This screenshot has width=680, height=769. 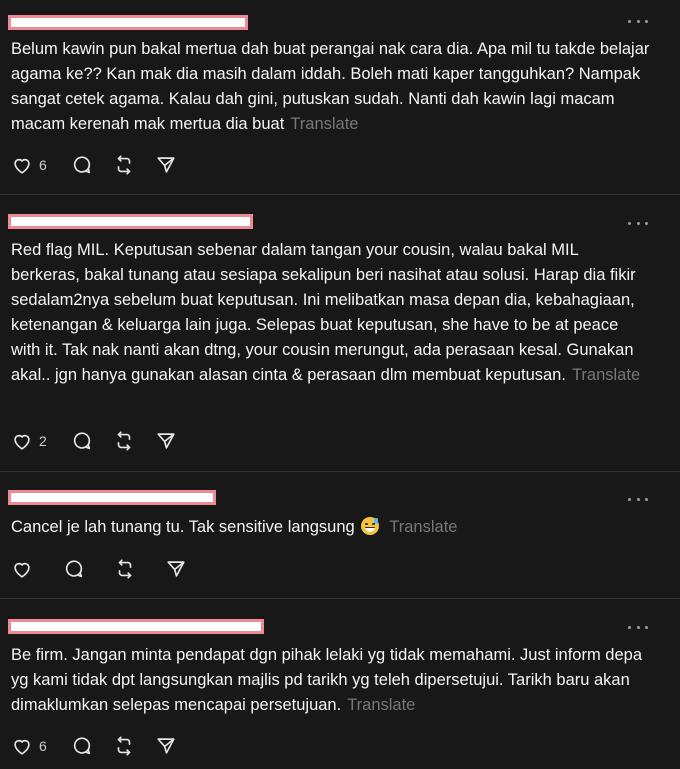 I want to click on like-count: 2, so click(x=43, y=441).